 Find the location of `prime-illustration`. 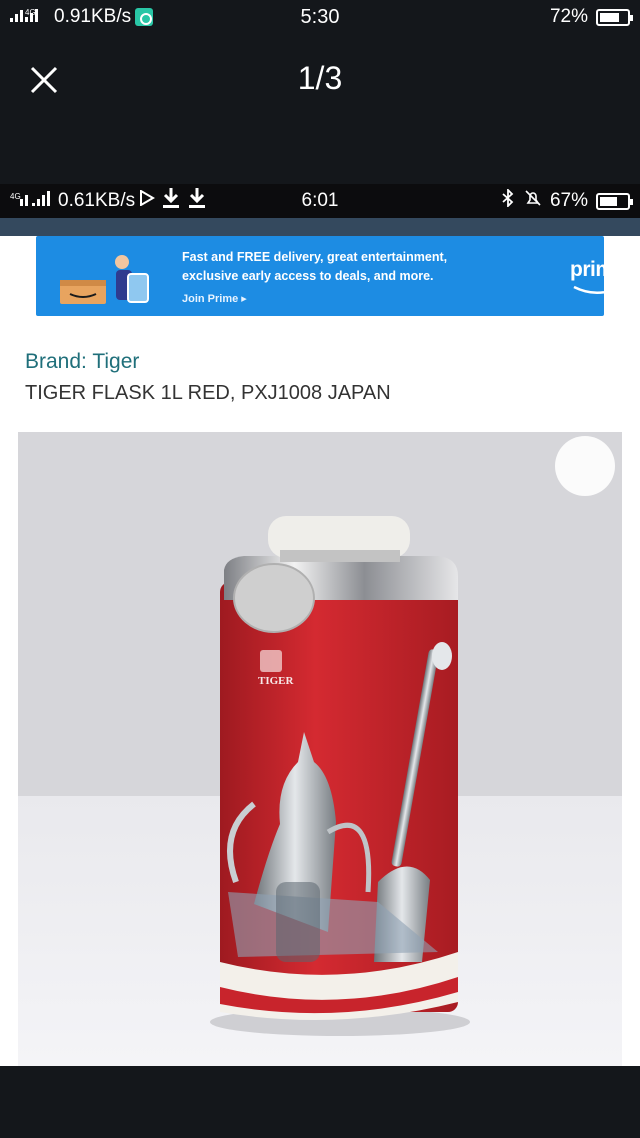

prime-illustration is located at coordinates (104, 279).